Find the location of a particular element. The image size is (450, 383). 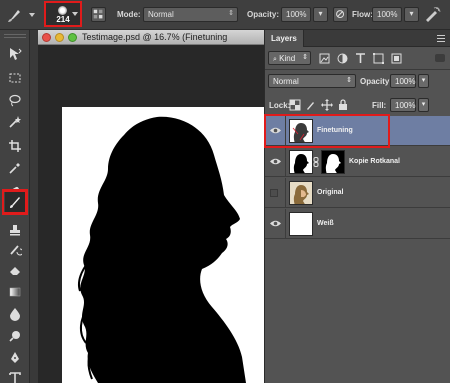

zoom-window-button is located at coordinates (72, 37).